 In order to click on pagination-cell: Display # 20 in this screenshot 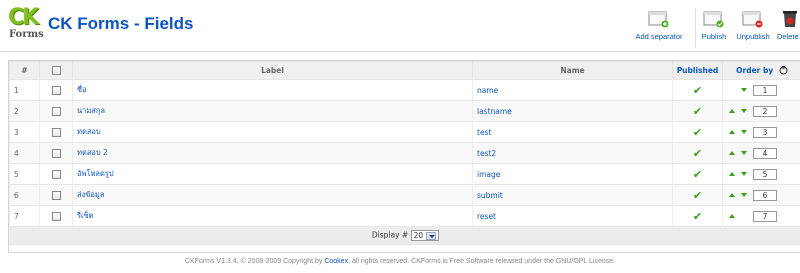, I will do `click(404, 235)`.